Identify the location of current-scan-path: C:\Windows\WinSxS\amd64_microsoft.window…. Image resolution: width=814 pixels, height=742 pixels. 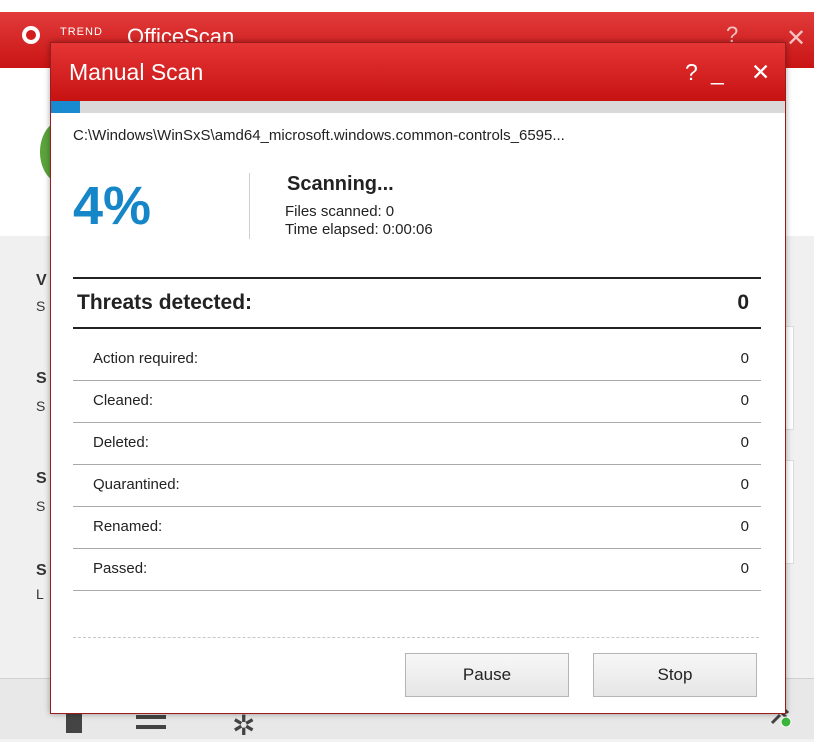
(319, 135).